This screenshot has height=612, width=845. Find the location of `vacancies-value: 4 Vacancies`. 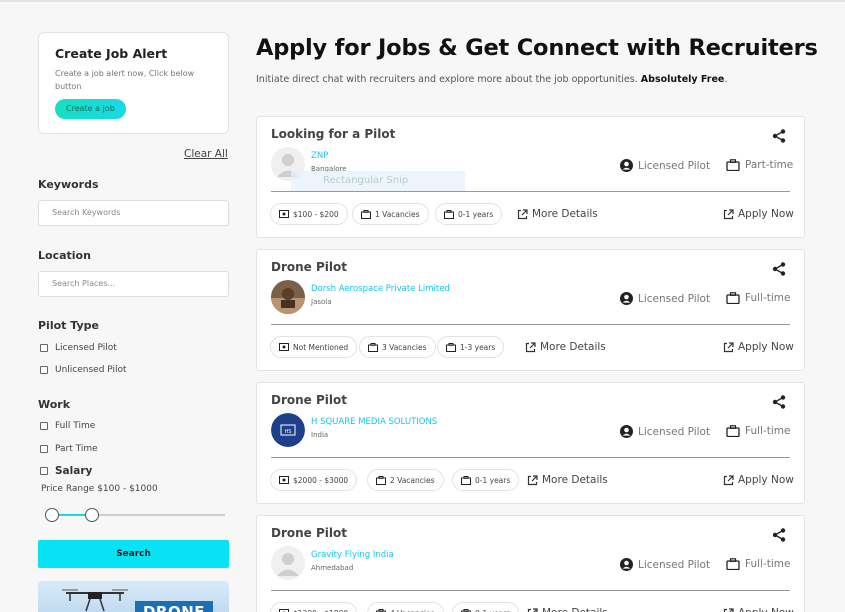

vacancies-value: 4 Vacancies is located at coordinates (412, 610).